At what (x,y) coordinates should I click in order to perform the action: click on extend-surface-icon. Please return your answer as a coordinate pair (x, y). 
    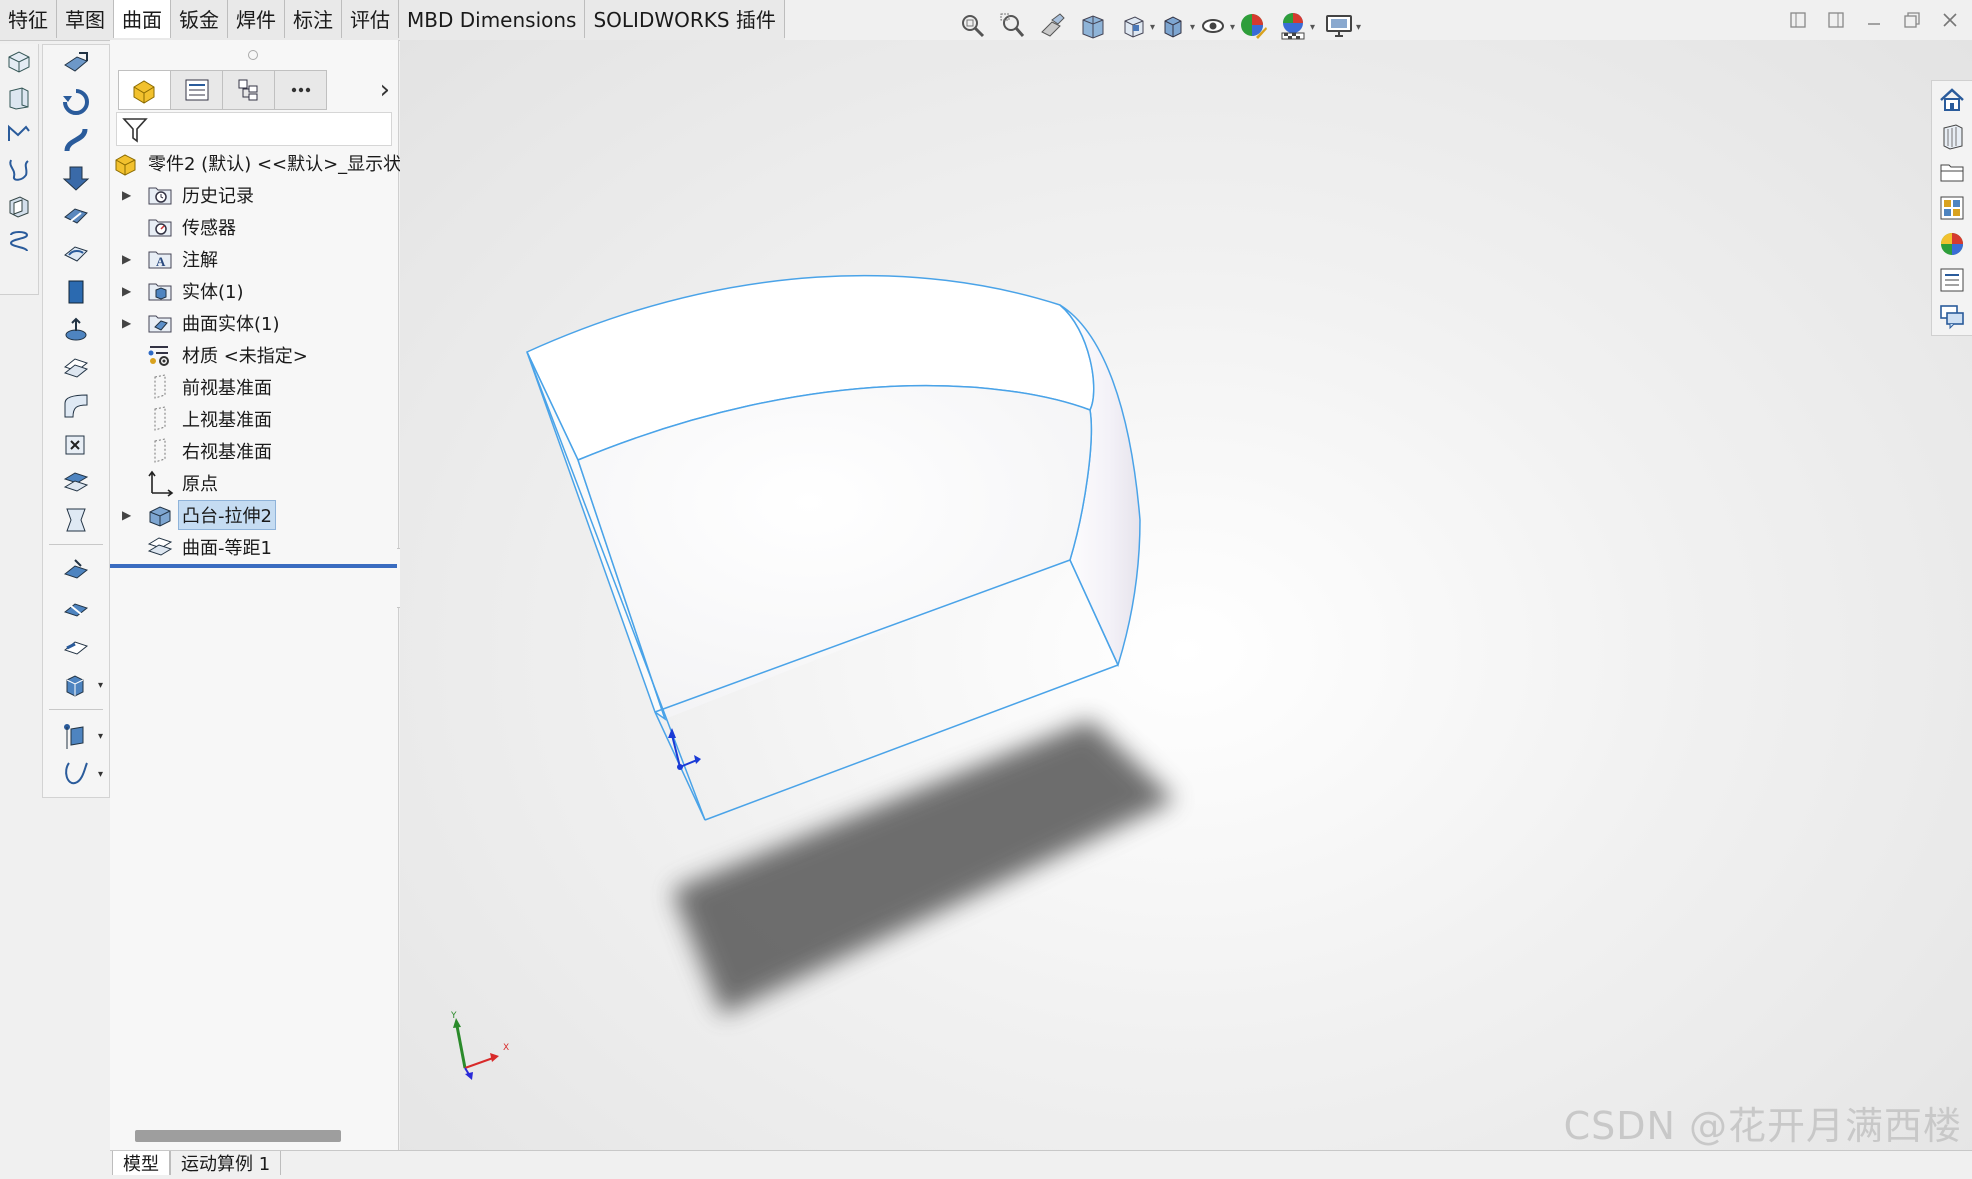
    Looking at the image, I should click on (76, 571).